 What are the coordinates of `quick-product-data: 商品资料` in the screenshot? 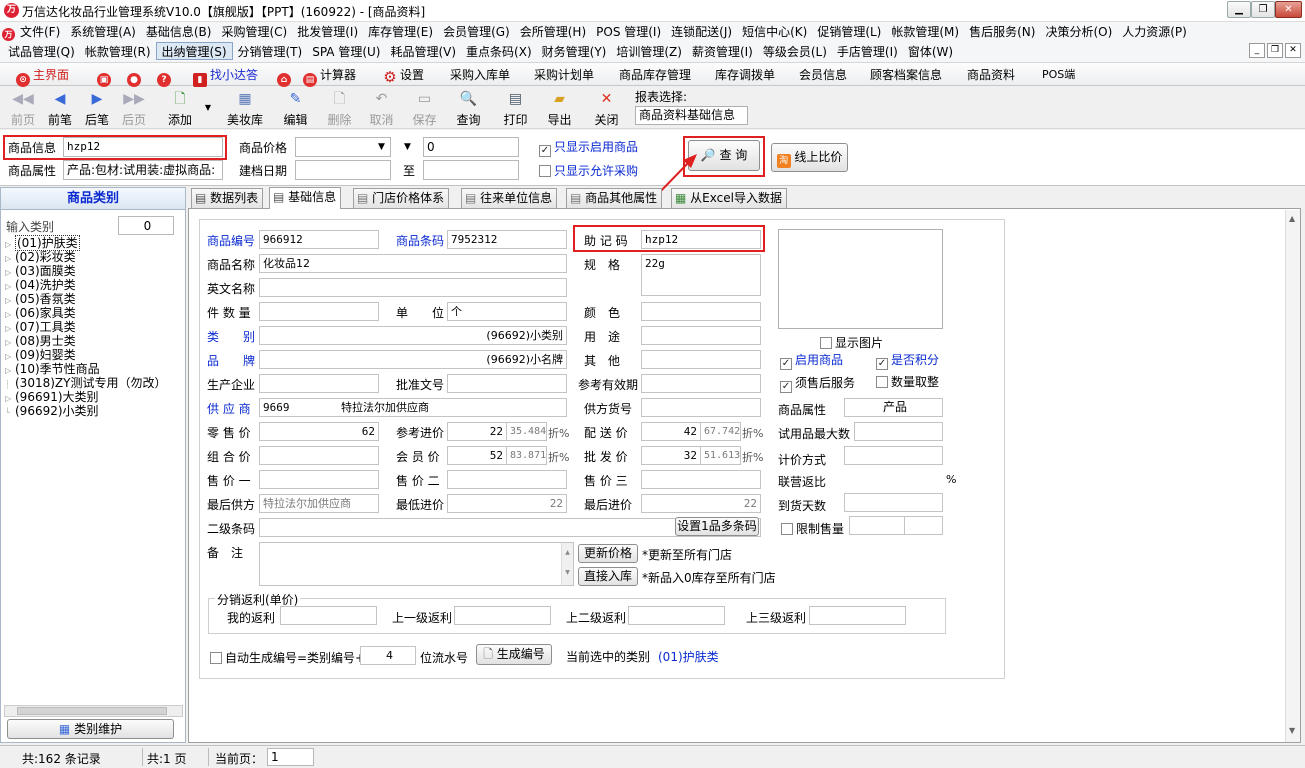 It's located at (991, 75).